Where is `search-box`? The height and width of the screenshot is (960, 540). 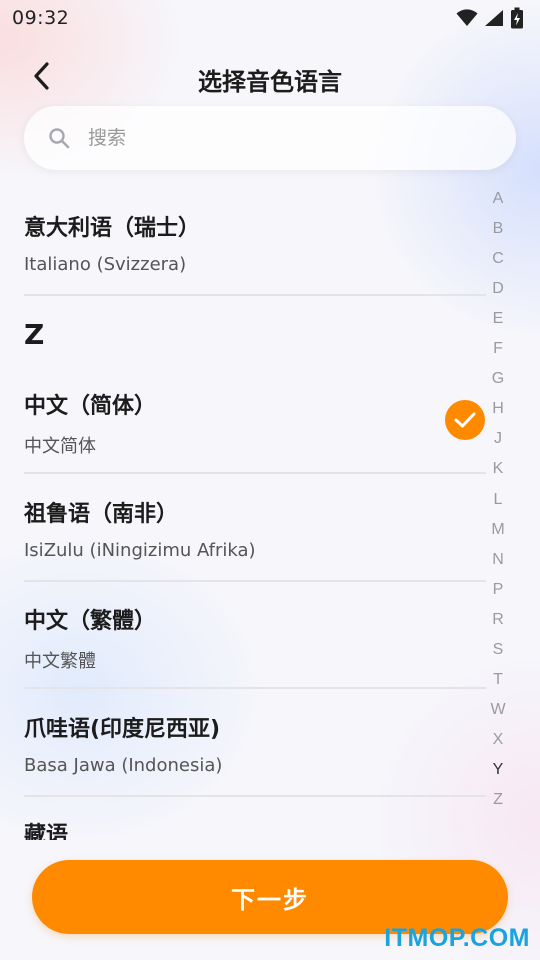 search-box is located at coordinates (270, 138).